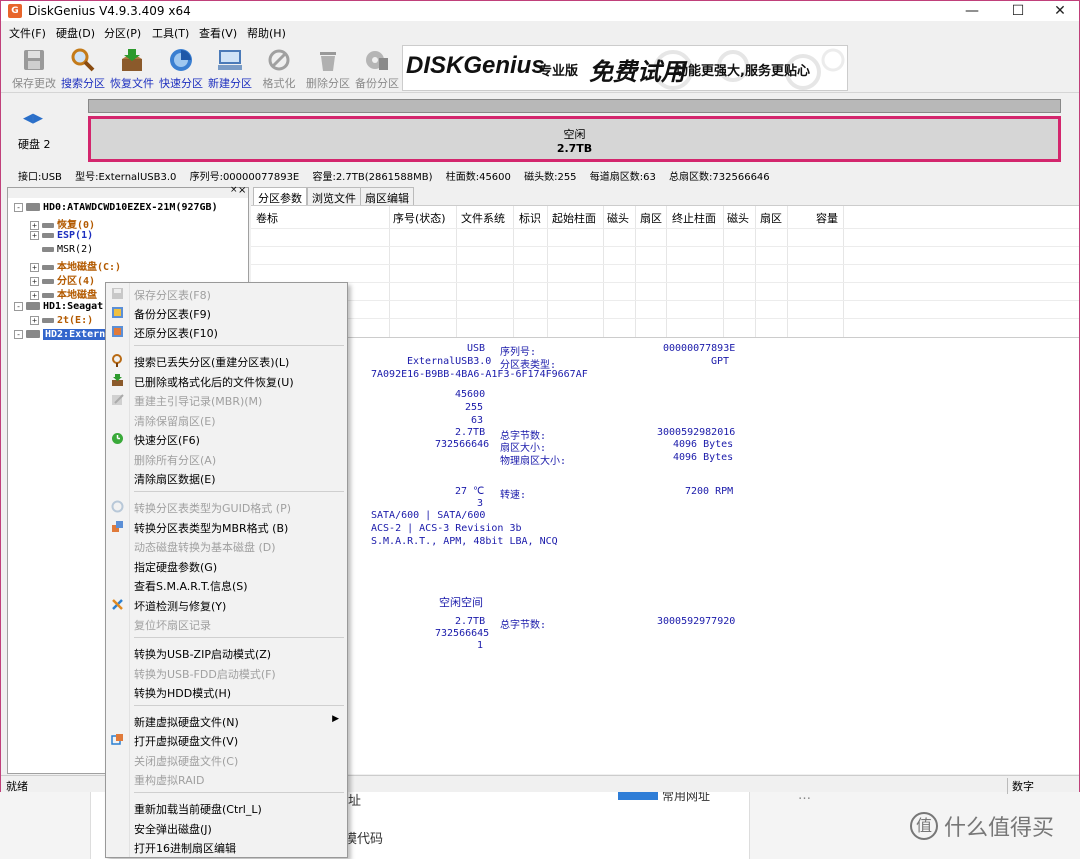 The width and height of the screenshot is (1080, 859). What do you see at coordinates (226, 331) in the screenshot?
I see `menu-item-restore-partition-table: 还原分区表(F10)` at bounding box center [226, 331].